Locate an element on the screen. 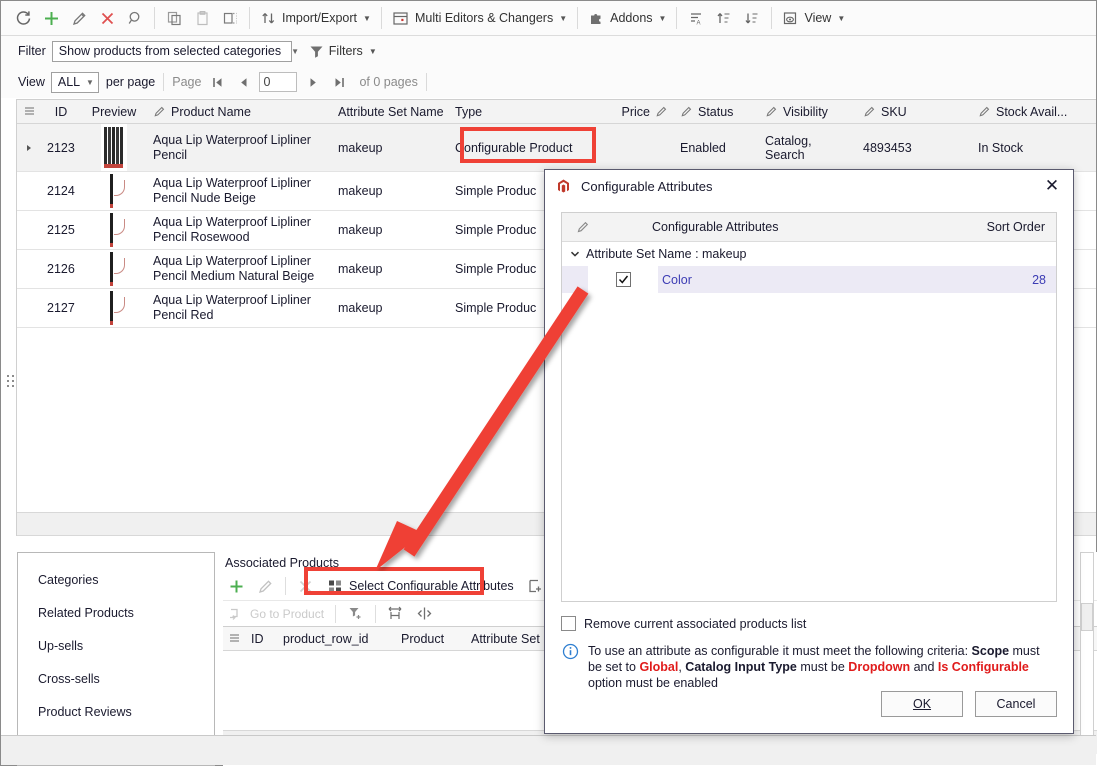 This screenshot has width=1097, height=766. vertical-scrollbar-track is located at coordinates (1087, 647).